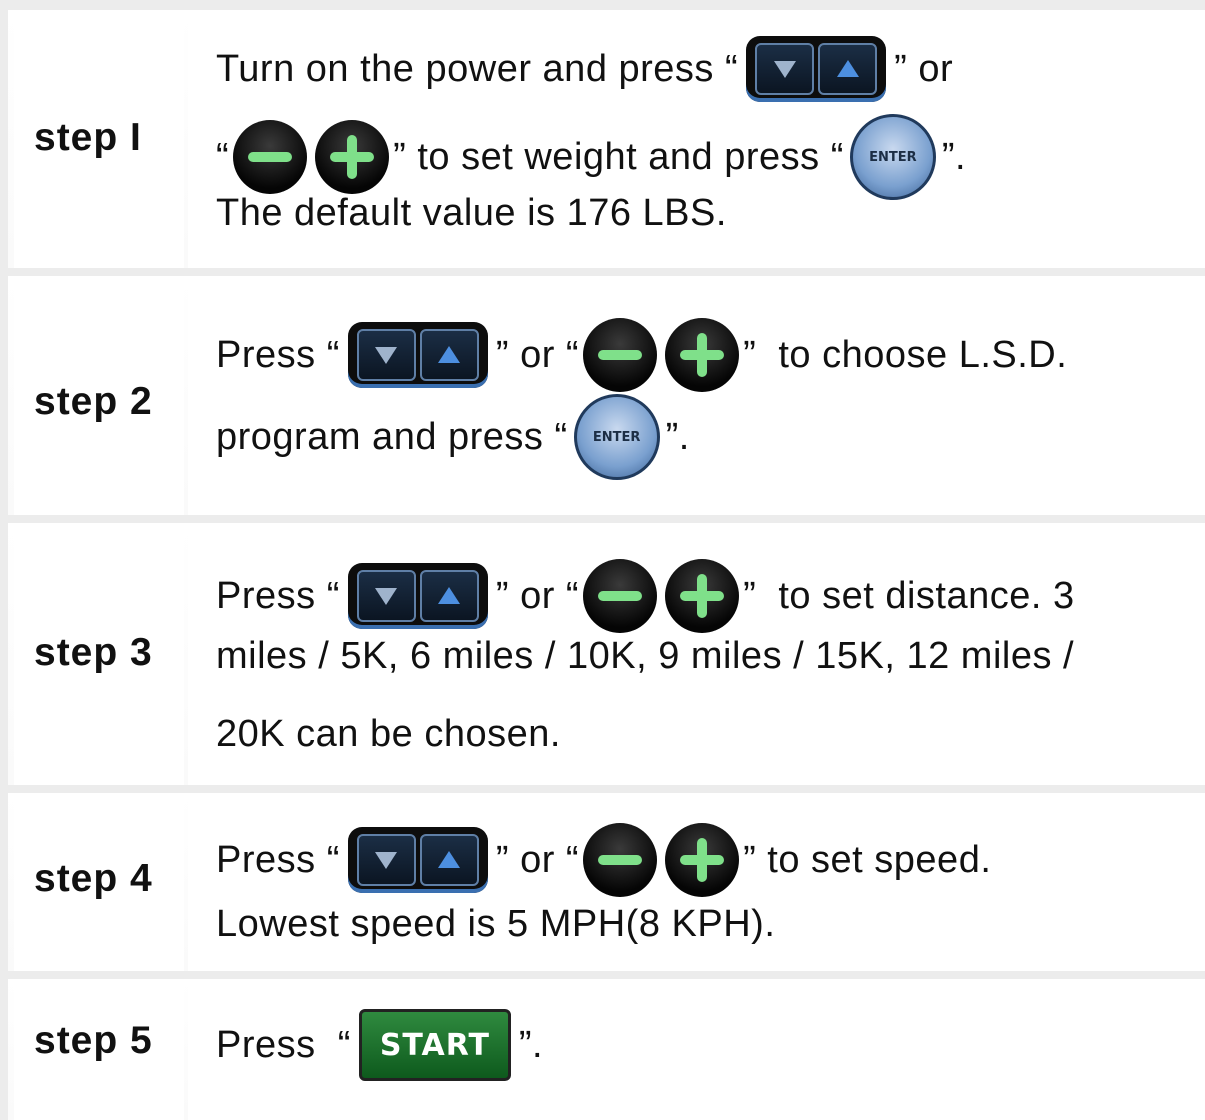  I want to click on instruction-text: ” to set weight and press “, so click(618, 156).